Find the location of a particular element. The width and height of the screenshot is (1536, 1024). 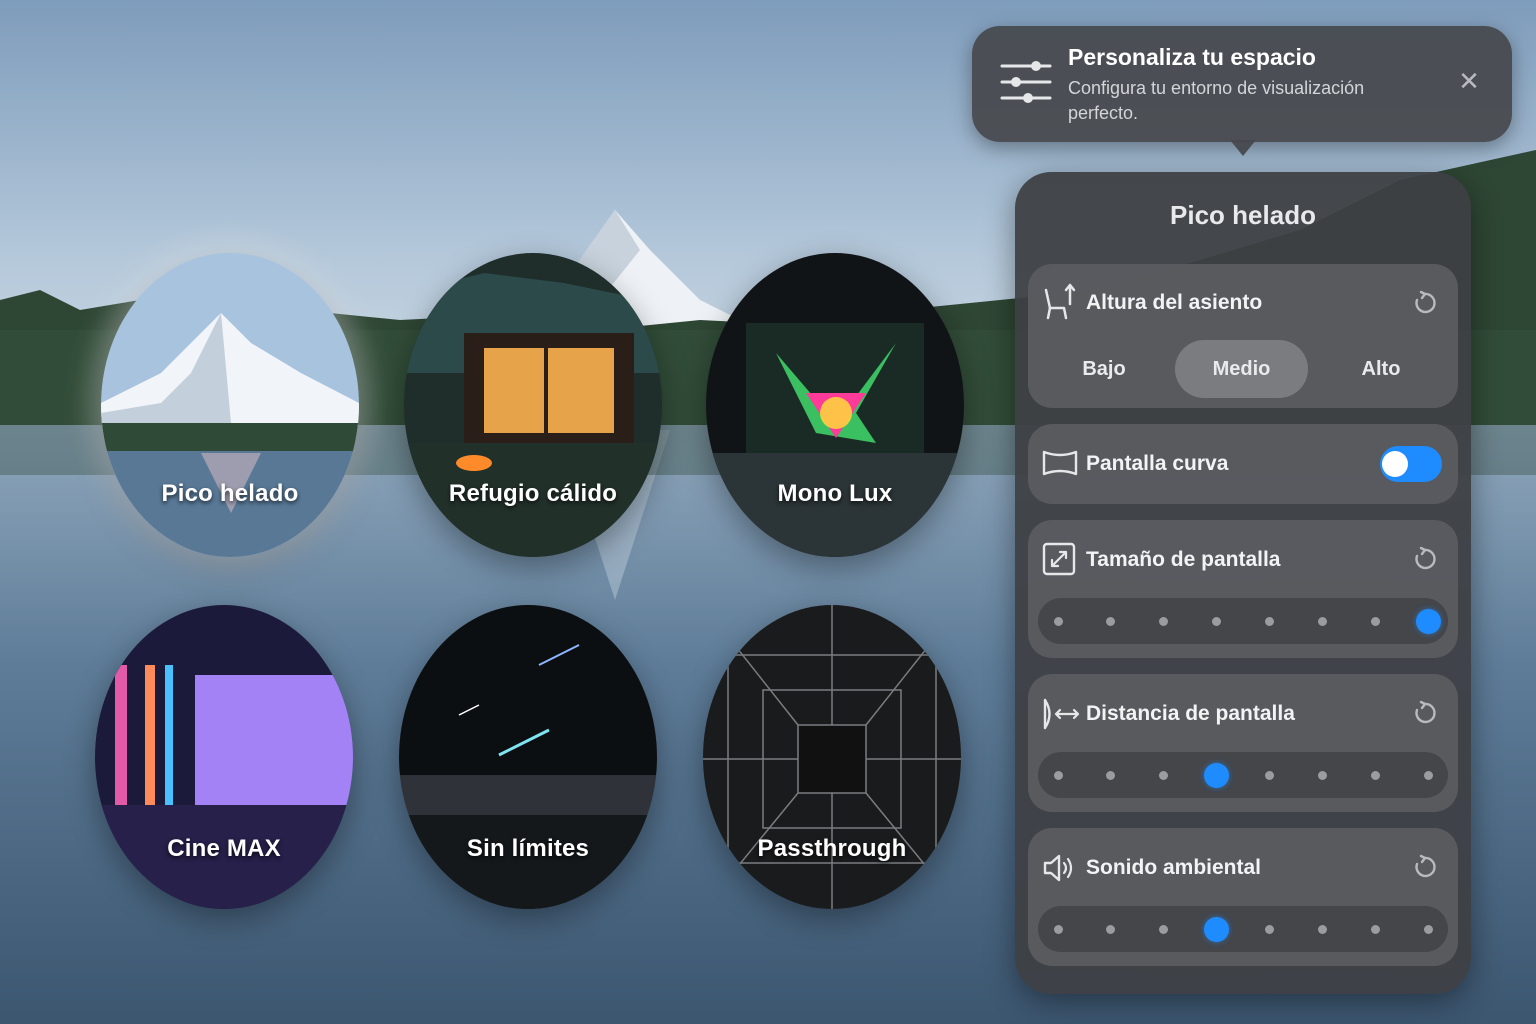

env-mono-lux: Mono Lux is located at coordinates (835, 405).